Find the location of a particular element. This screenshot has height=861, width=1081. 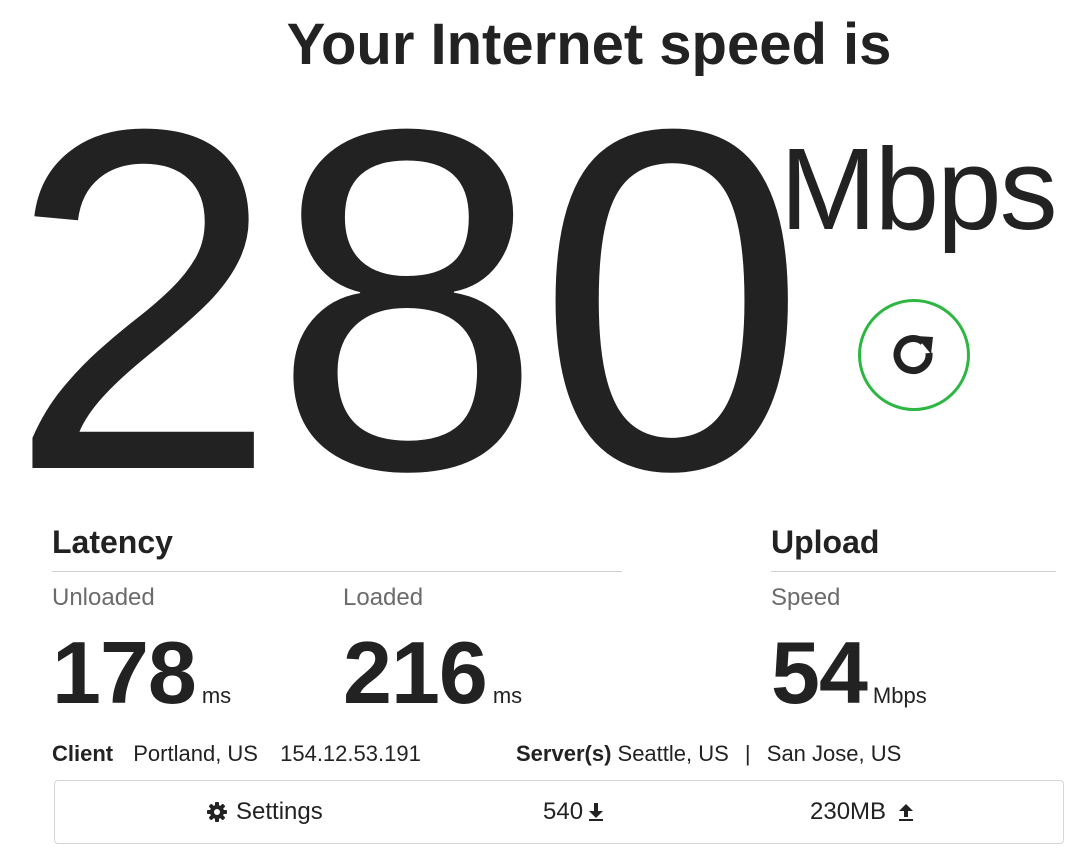

settings-label: Settings is located at coordinates (279, 811).